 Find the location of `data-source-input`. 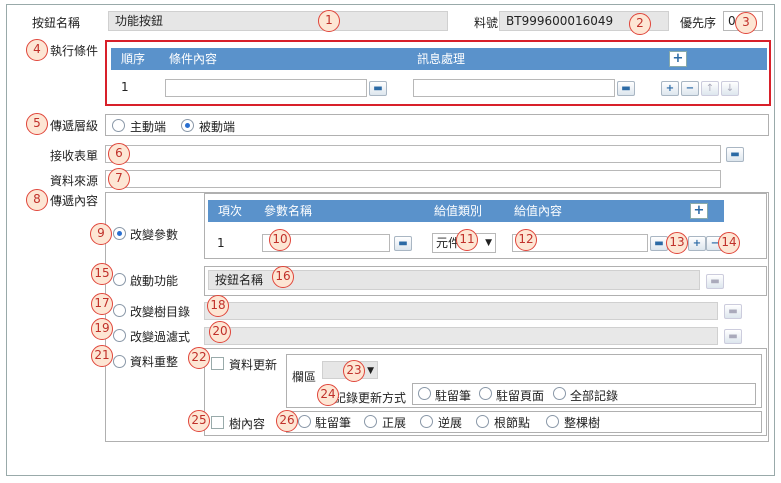

data-source-input is located at coordinates (413, 179).